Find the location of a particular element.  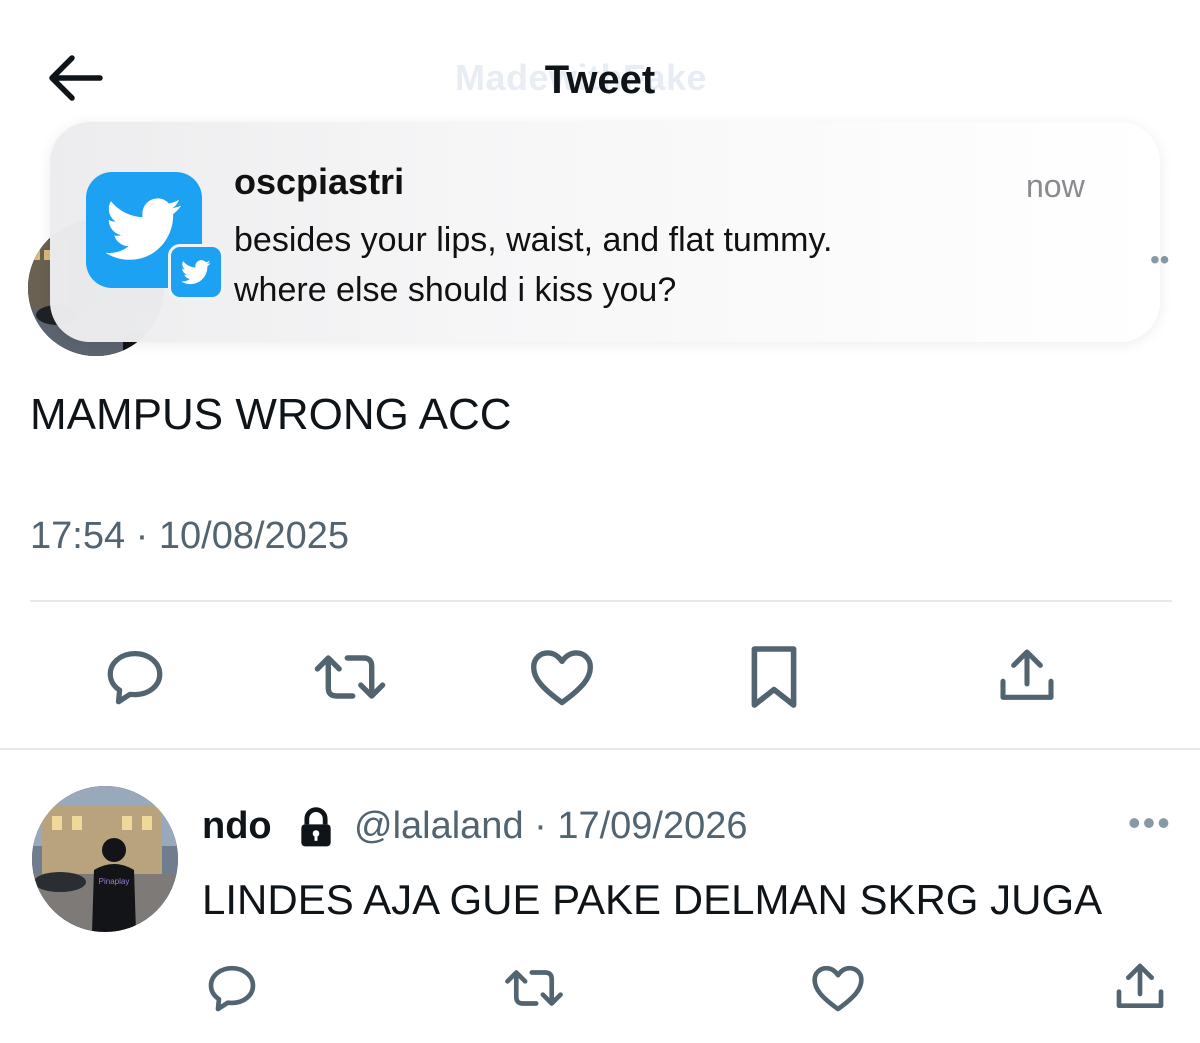

bookmark-button is located at coordinates (774, 677).